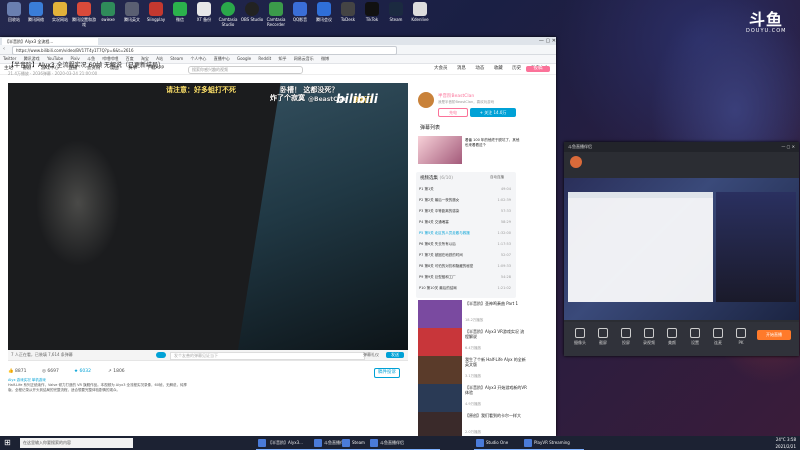  I want to click on report-button: 稿件投诉, so click(387, 373).